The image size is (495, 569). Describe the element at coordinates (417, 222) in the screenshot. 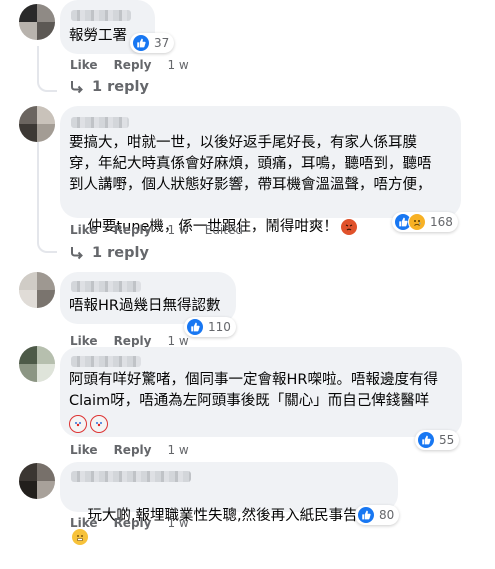

I see `sad-face-icon` at that location.